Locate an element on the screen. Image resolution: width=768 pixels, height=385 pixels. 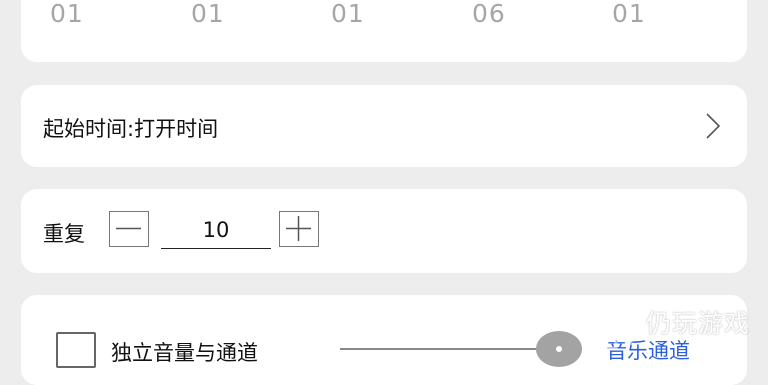
picker-value-2: 01 is located at coordinates (208, 14).